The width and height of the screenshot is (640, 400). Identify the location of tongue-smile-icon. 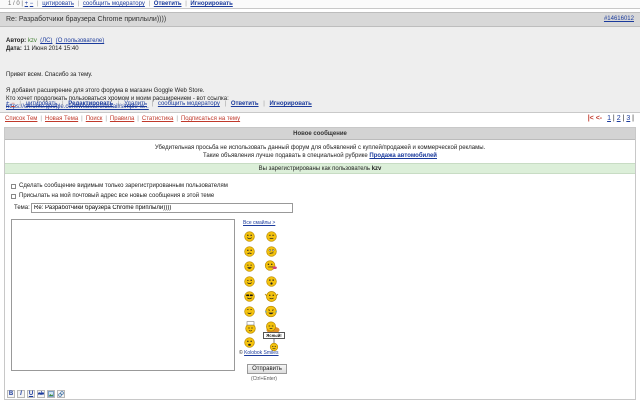
(271, 265).